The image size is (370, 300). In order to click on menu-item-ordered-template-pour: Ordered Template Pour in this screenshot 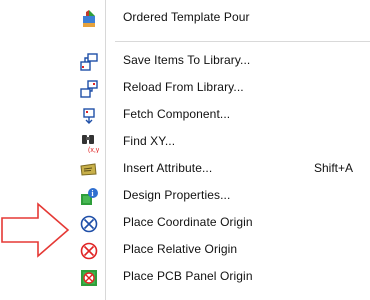, I will do `click(221, 18)`.